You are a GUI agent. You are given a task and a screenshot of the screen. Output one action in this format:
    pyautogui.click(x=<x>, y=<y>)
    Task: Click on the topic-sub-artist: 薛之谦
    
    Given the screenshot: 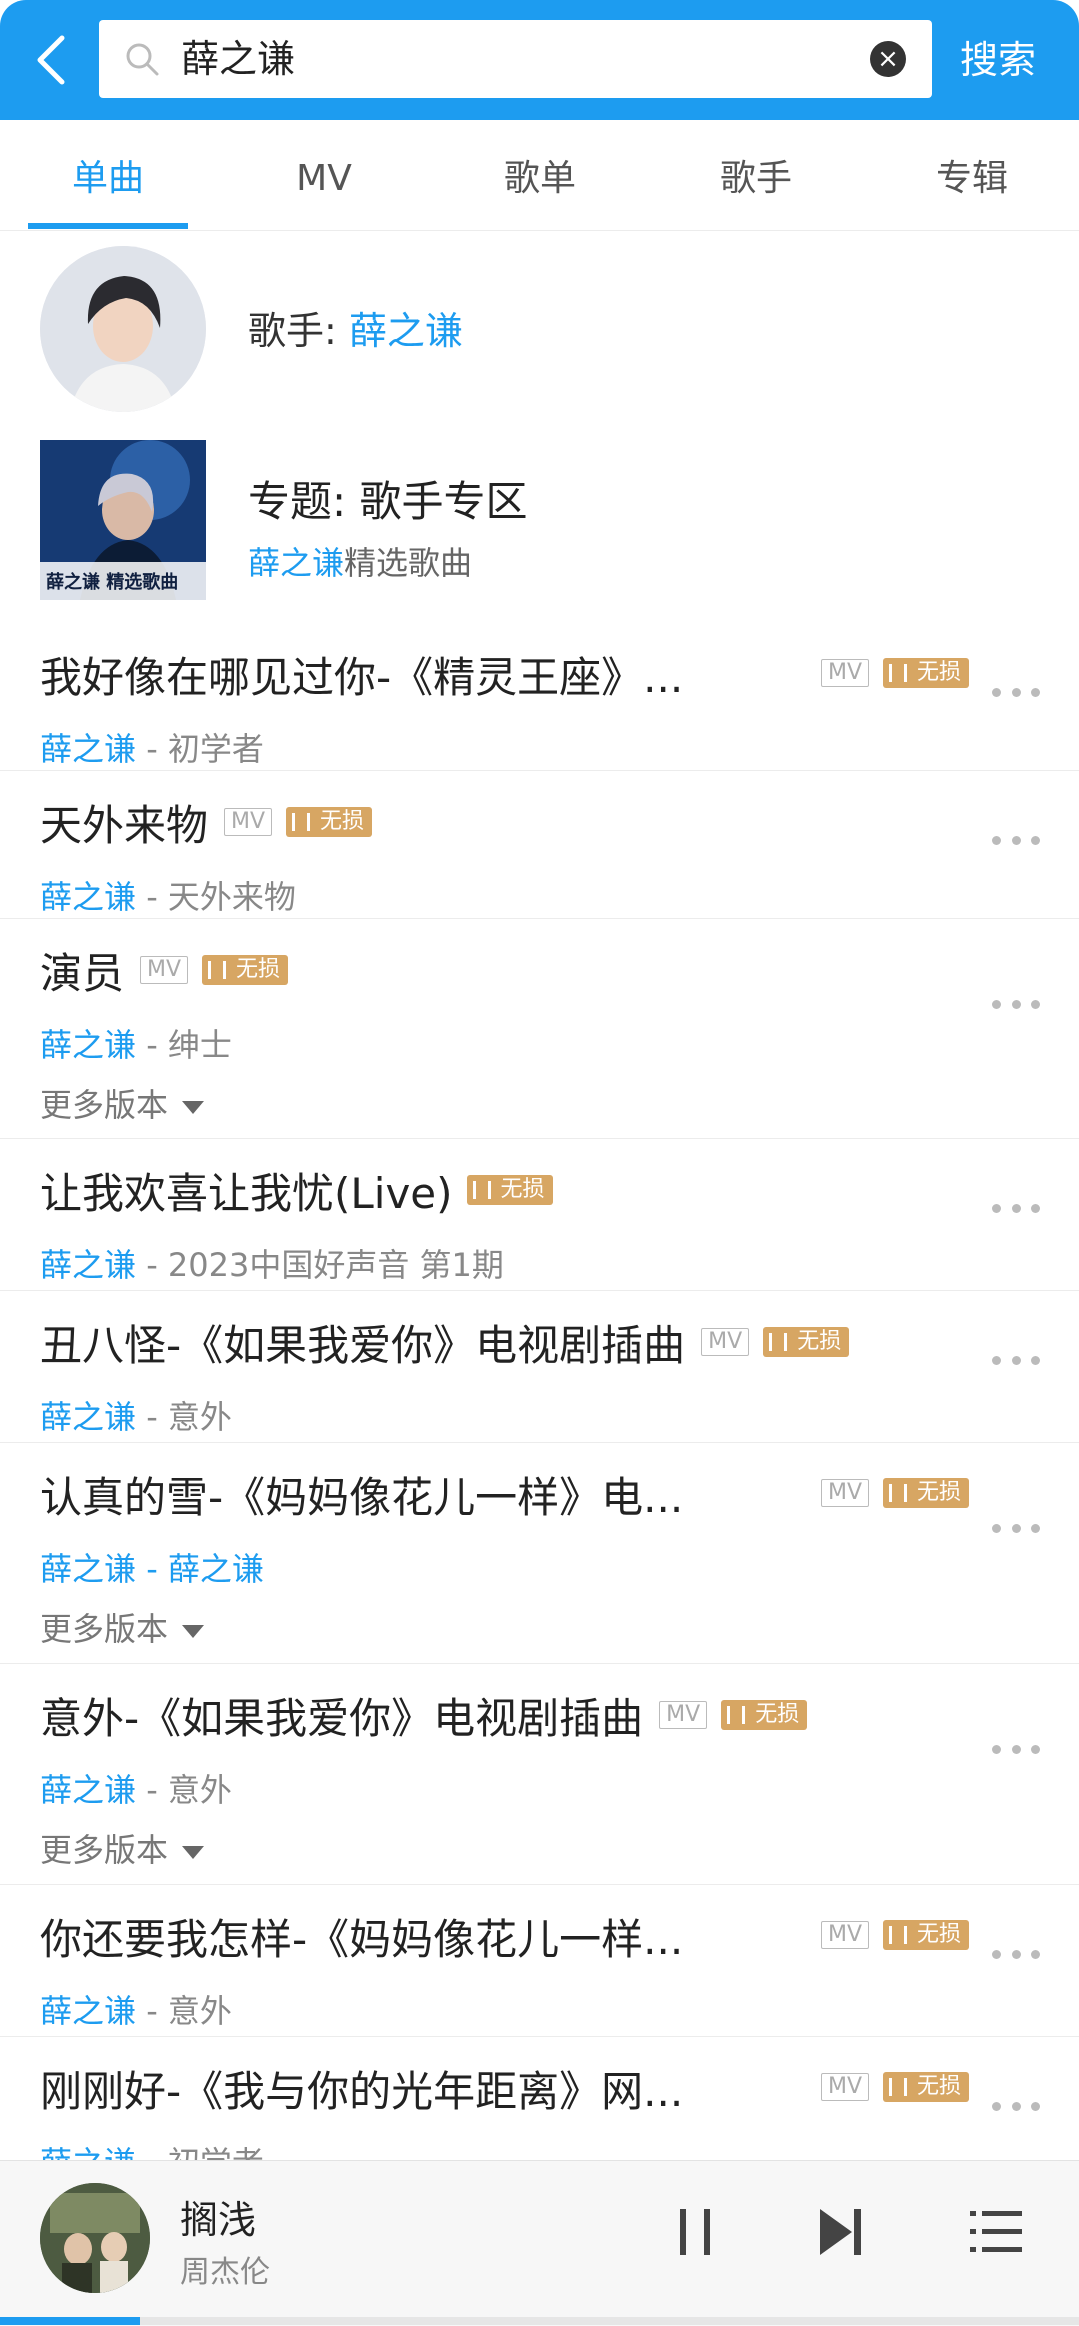 What is the action you would take?
    pyautogui.click(x=296, y=563)
    